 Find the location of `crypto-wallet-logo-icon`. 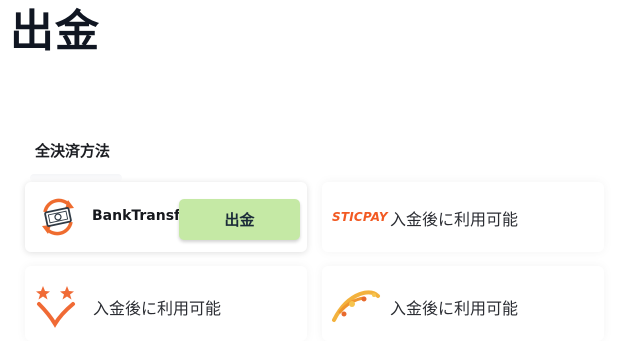

crypto-wallet-logo-icon is located at coordinates (356, 308).